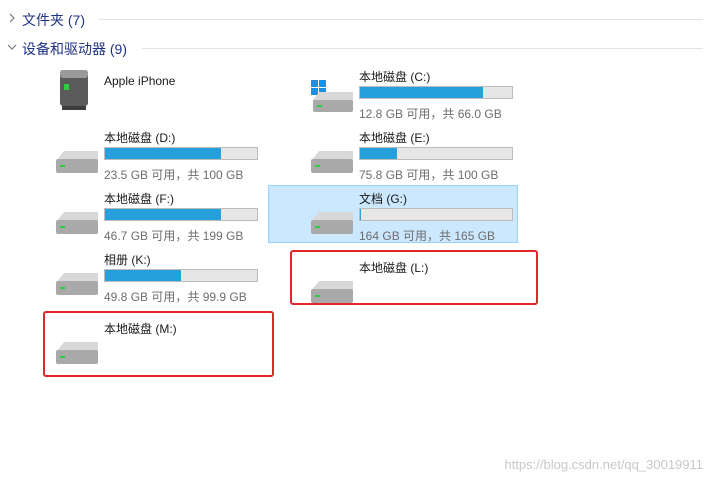  I want to click on group-folders-label: 文件夹 (7), so click(53, 20).